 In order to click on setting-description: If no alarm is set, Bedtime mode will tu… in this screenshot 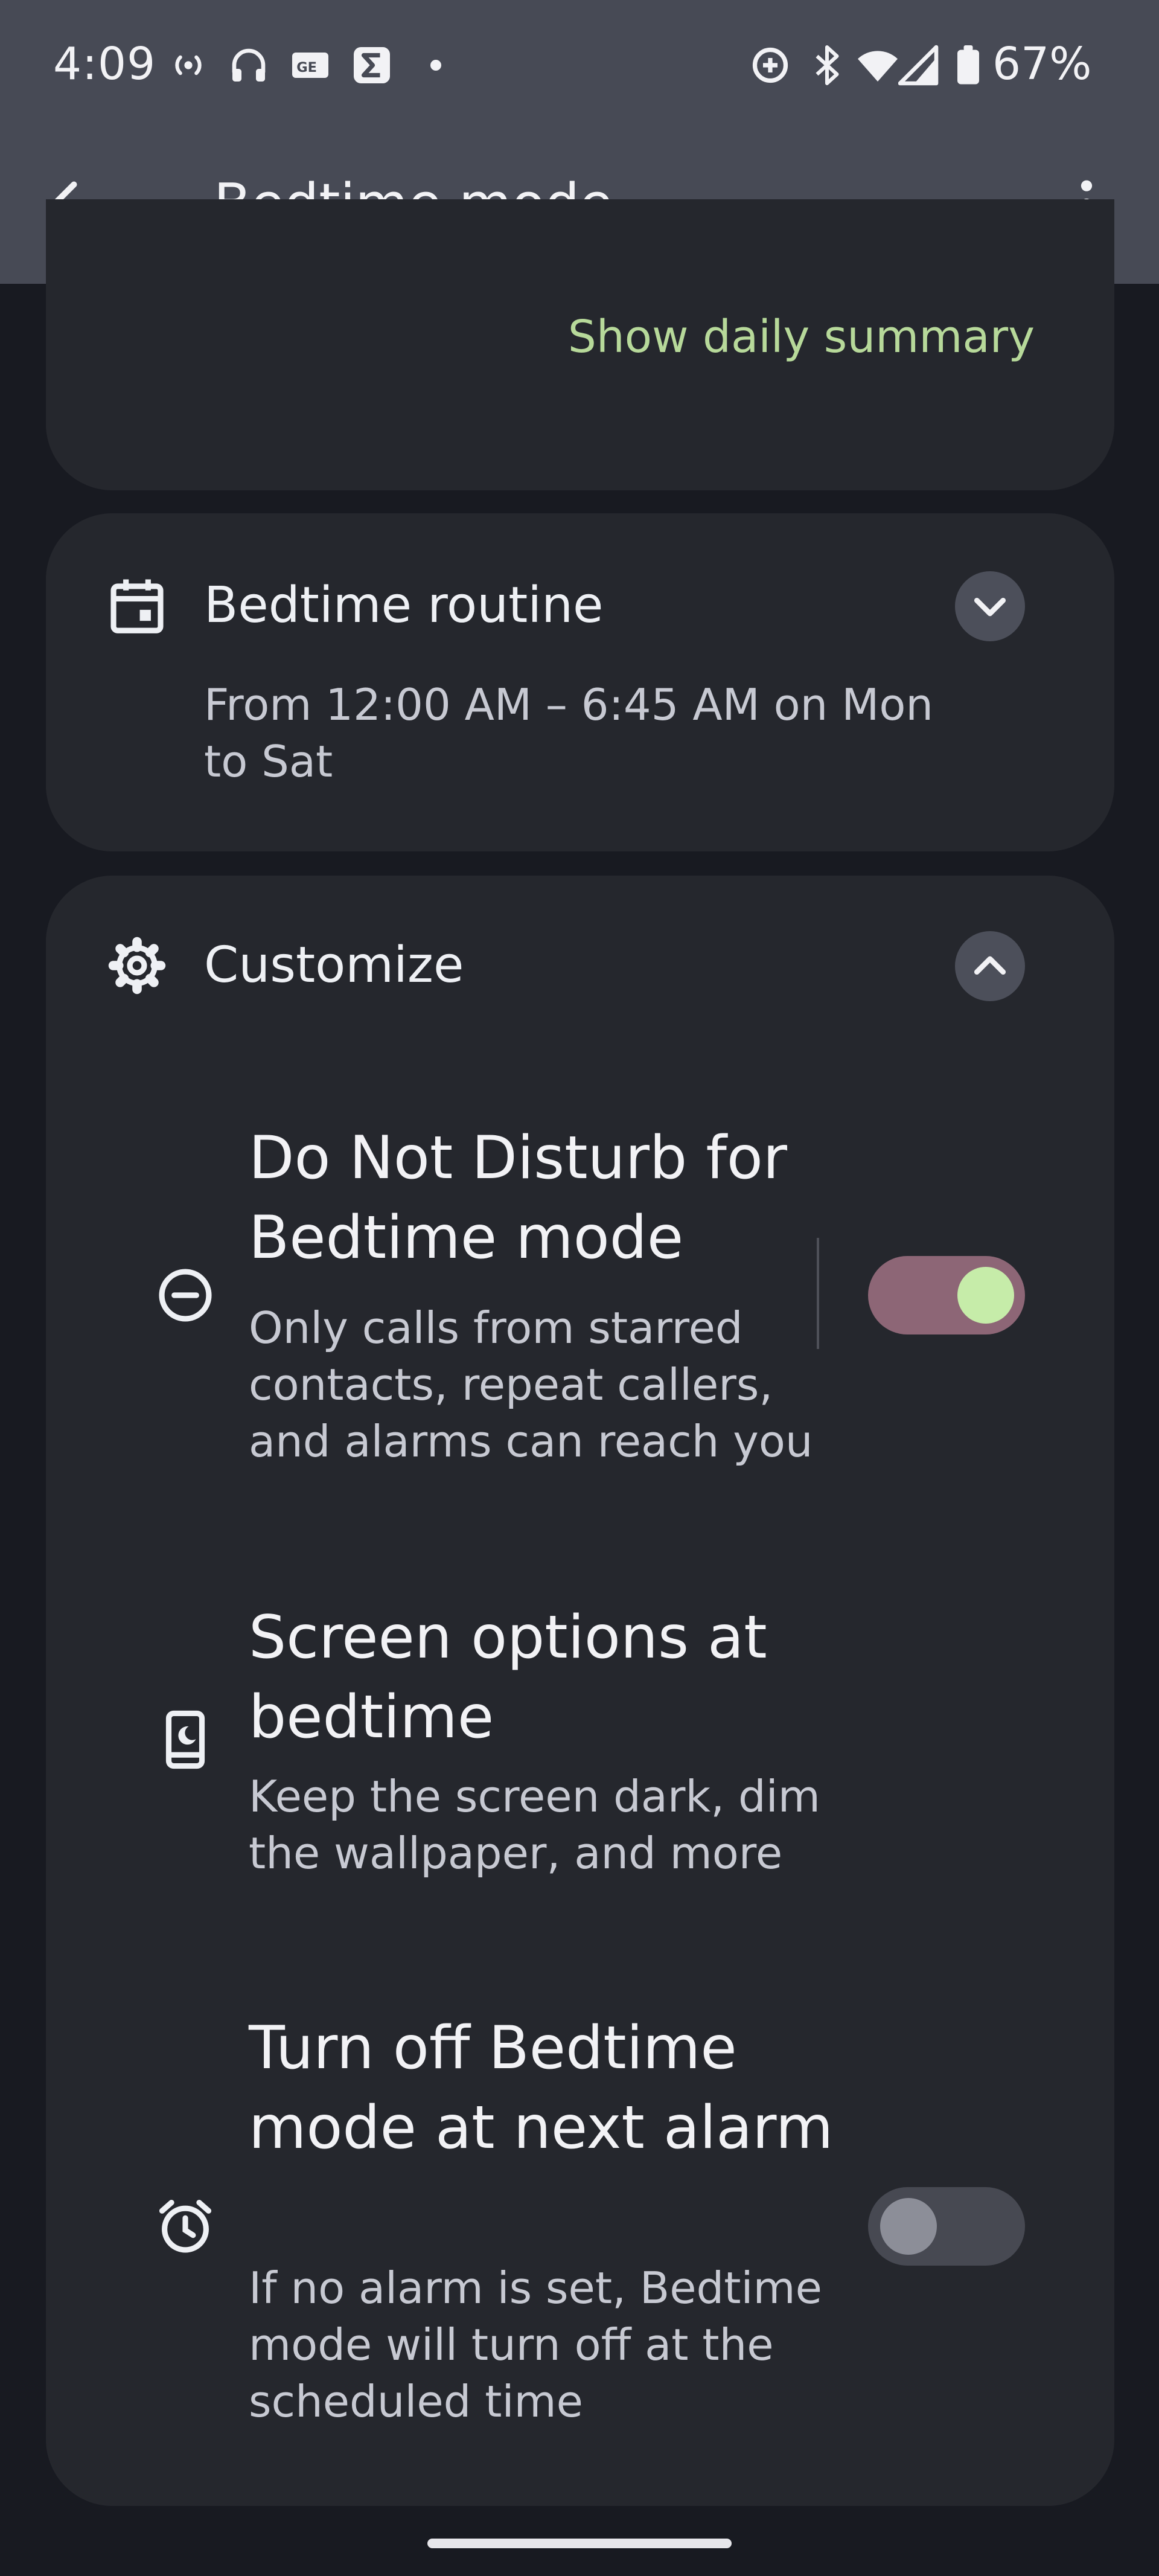, I will do `click(535, 2345)`.